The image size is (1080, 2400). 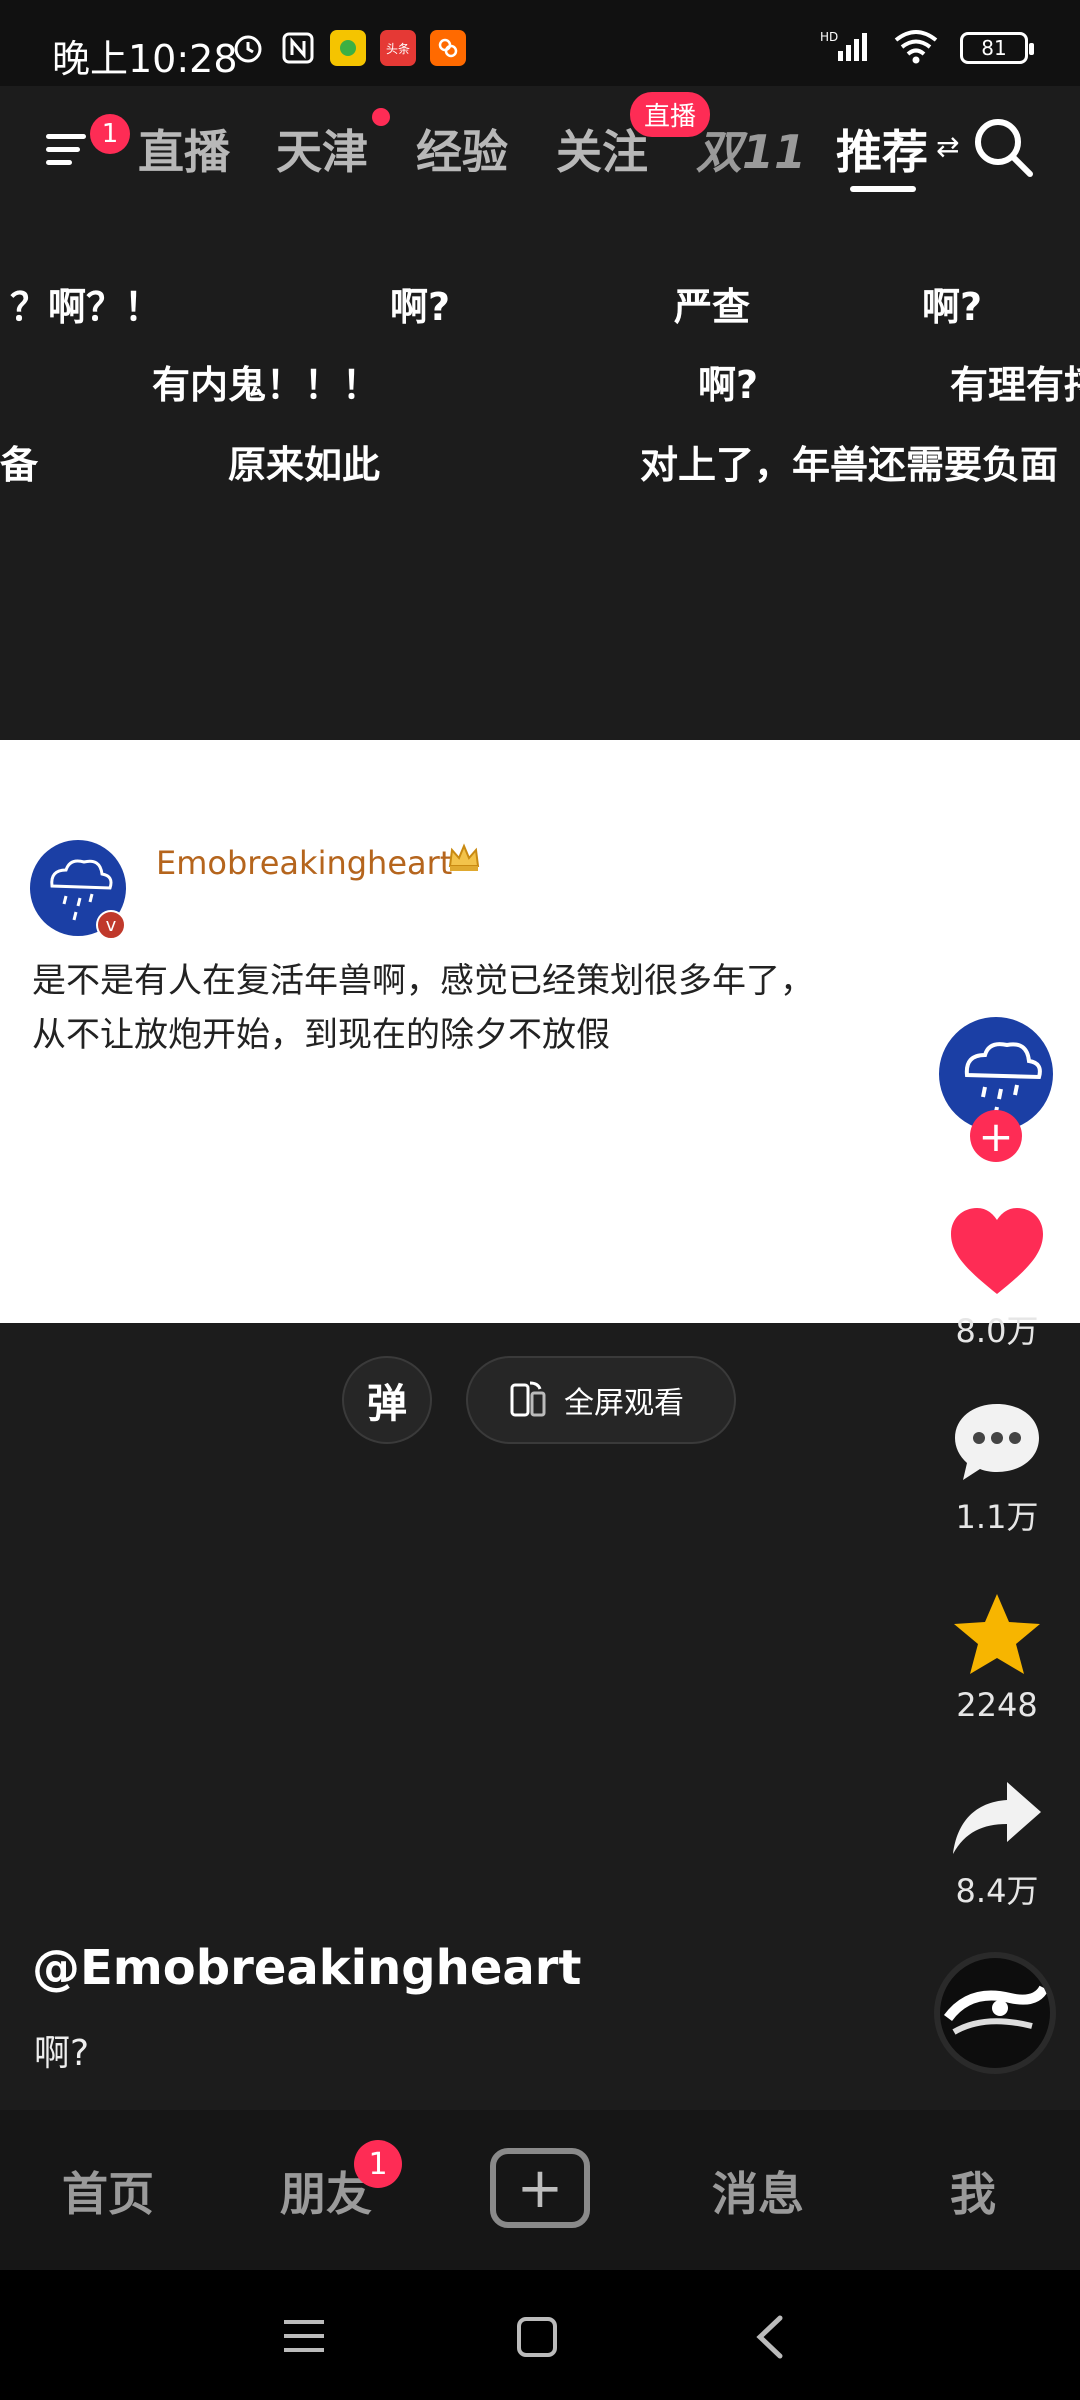 I want to click on tab-double11: 双11, so click(x=751, y=149).